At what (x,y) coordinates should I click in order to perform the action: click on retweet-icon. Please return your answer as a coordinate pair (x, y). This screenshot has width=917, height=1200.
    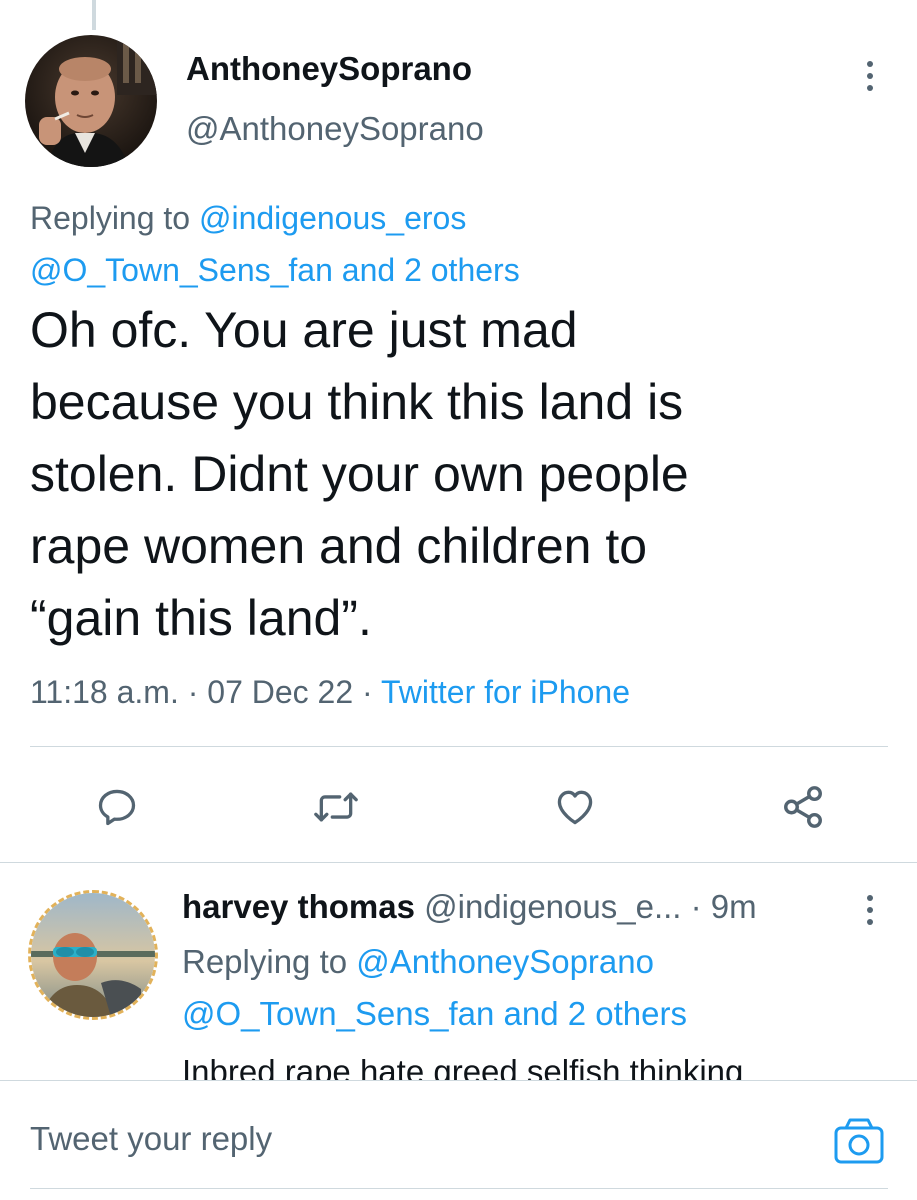
    Looking at the image, I should click on (336, 807).